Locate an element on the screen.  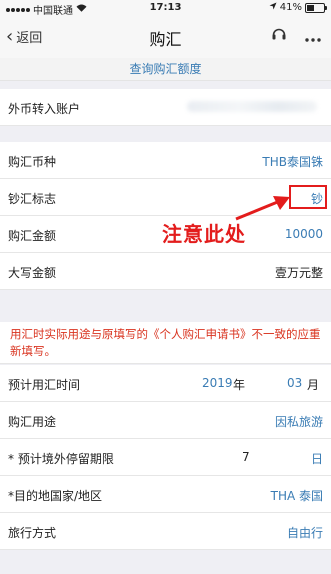
annotation-highlight-box is located at coordinates (308, 197).